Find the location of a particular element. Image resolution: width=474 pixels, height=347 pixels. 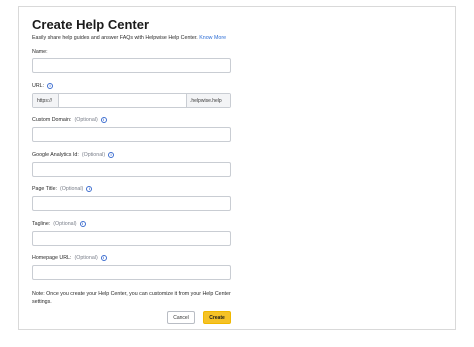

custom-domain-input is located at coordinates (131, 134).